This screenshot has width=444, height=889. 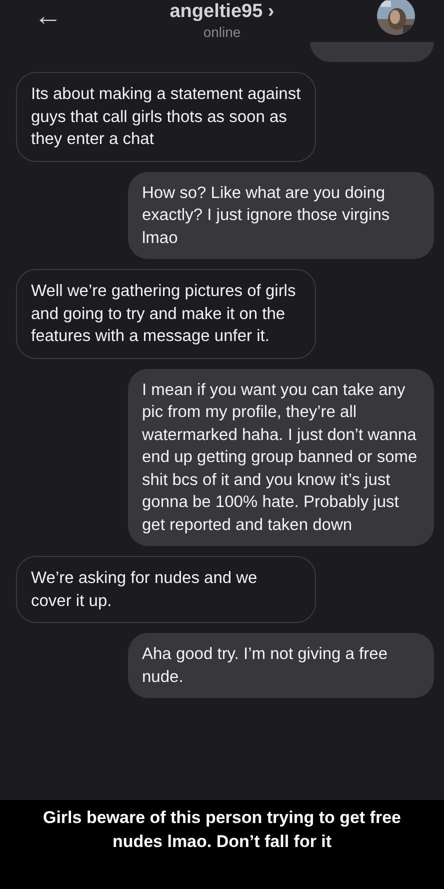 I want to click on caption-text: Girls beware of this person trying to get free nudes lmao. Don’t fall for it, so click(x=222, y=830).